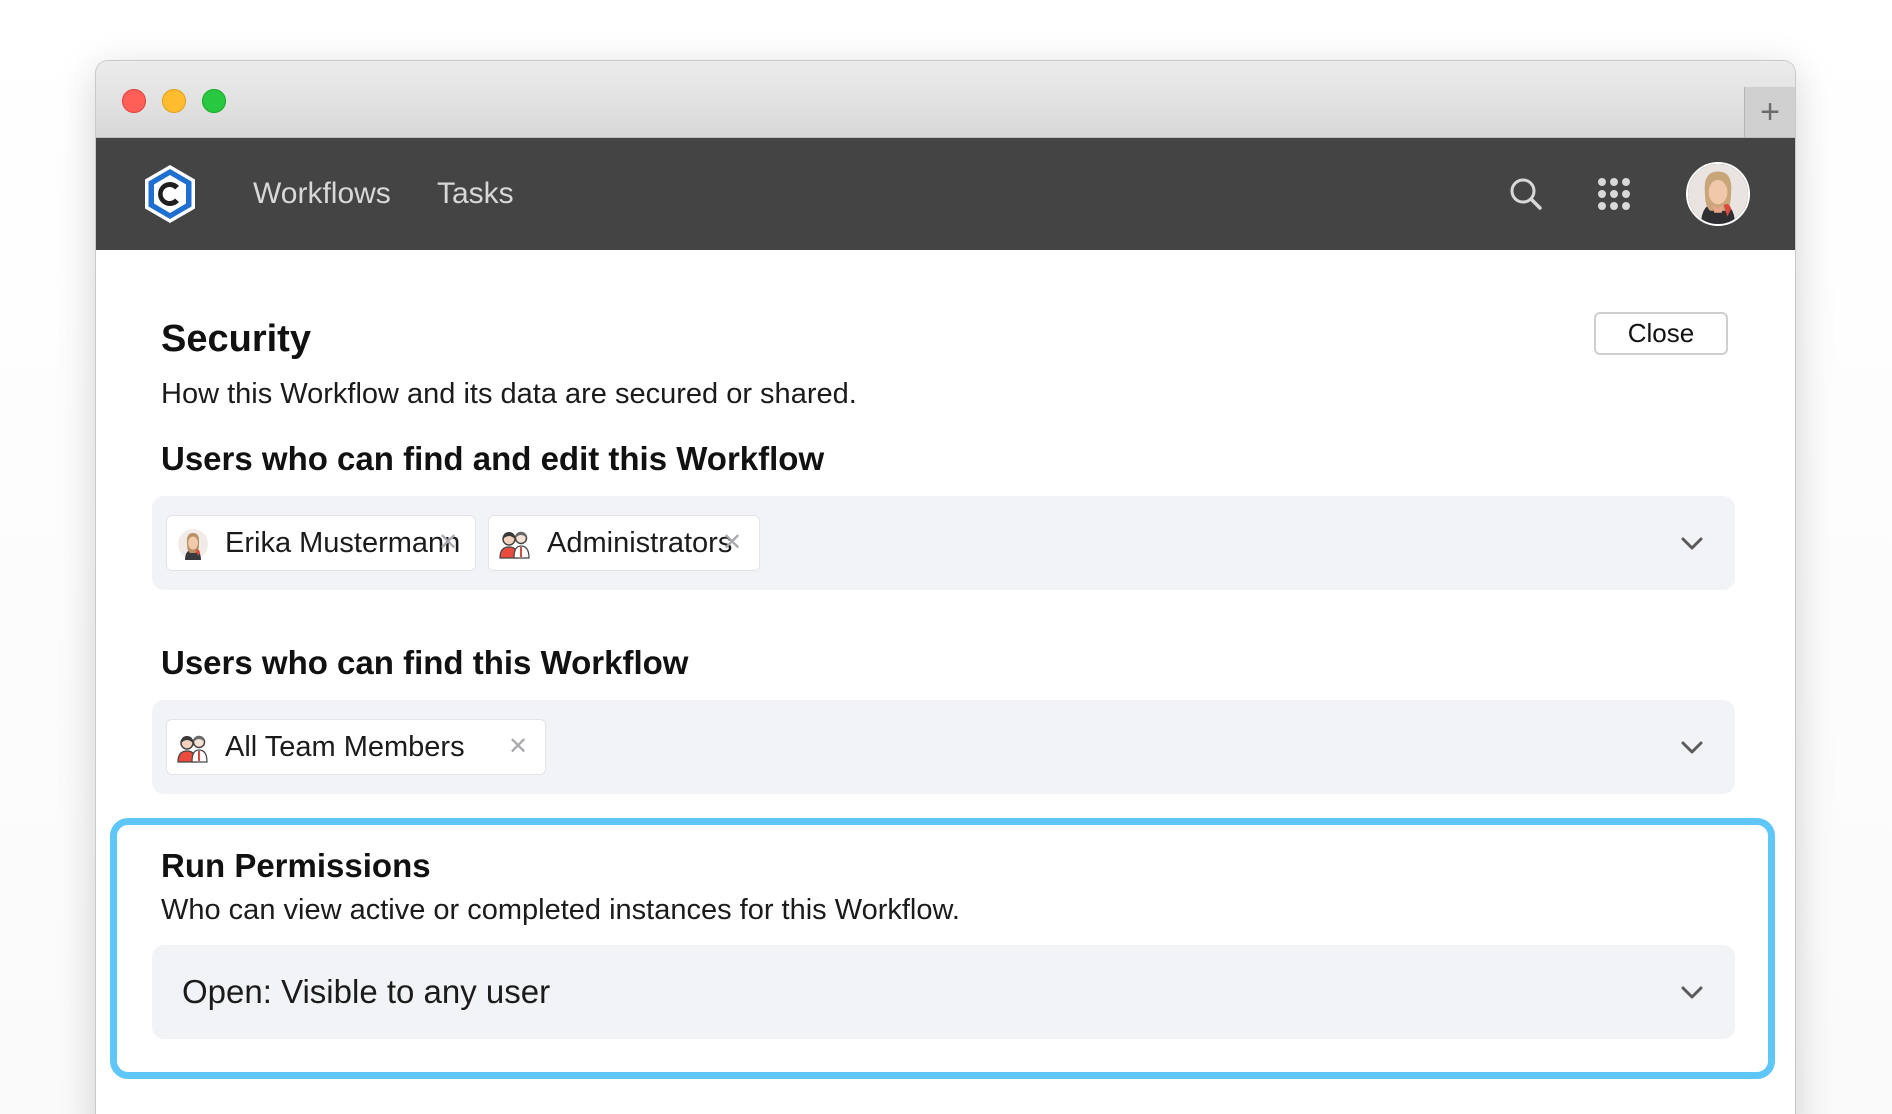 This screenshot has width=1892, height=1114. What do you see at coordinates (174, 101) in the screenshot?
I see `minimize-window-button` at bounding box center [174, 101].